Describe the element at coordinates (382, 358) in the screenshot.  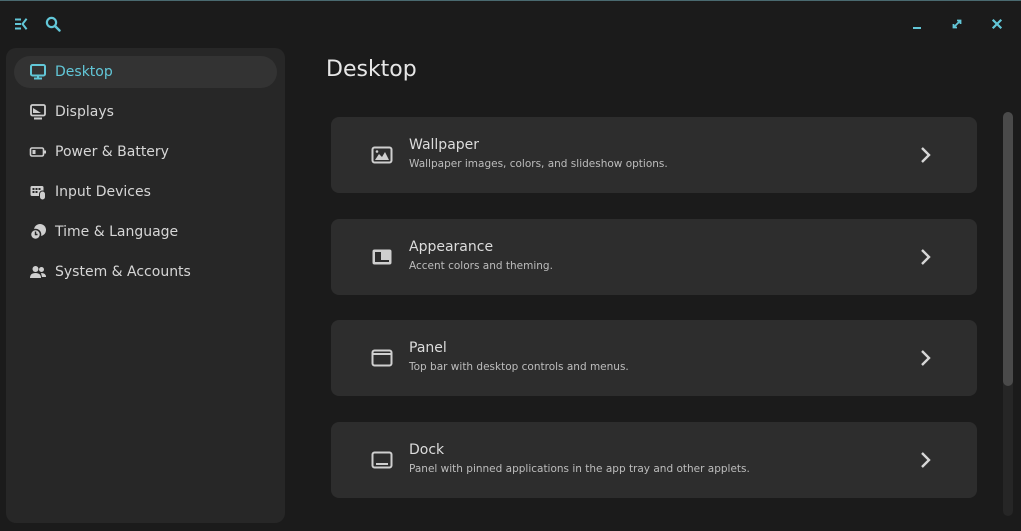
I see `panel-icon` at that location.